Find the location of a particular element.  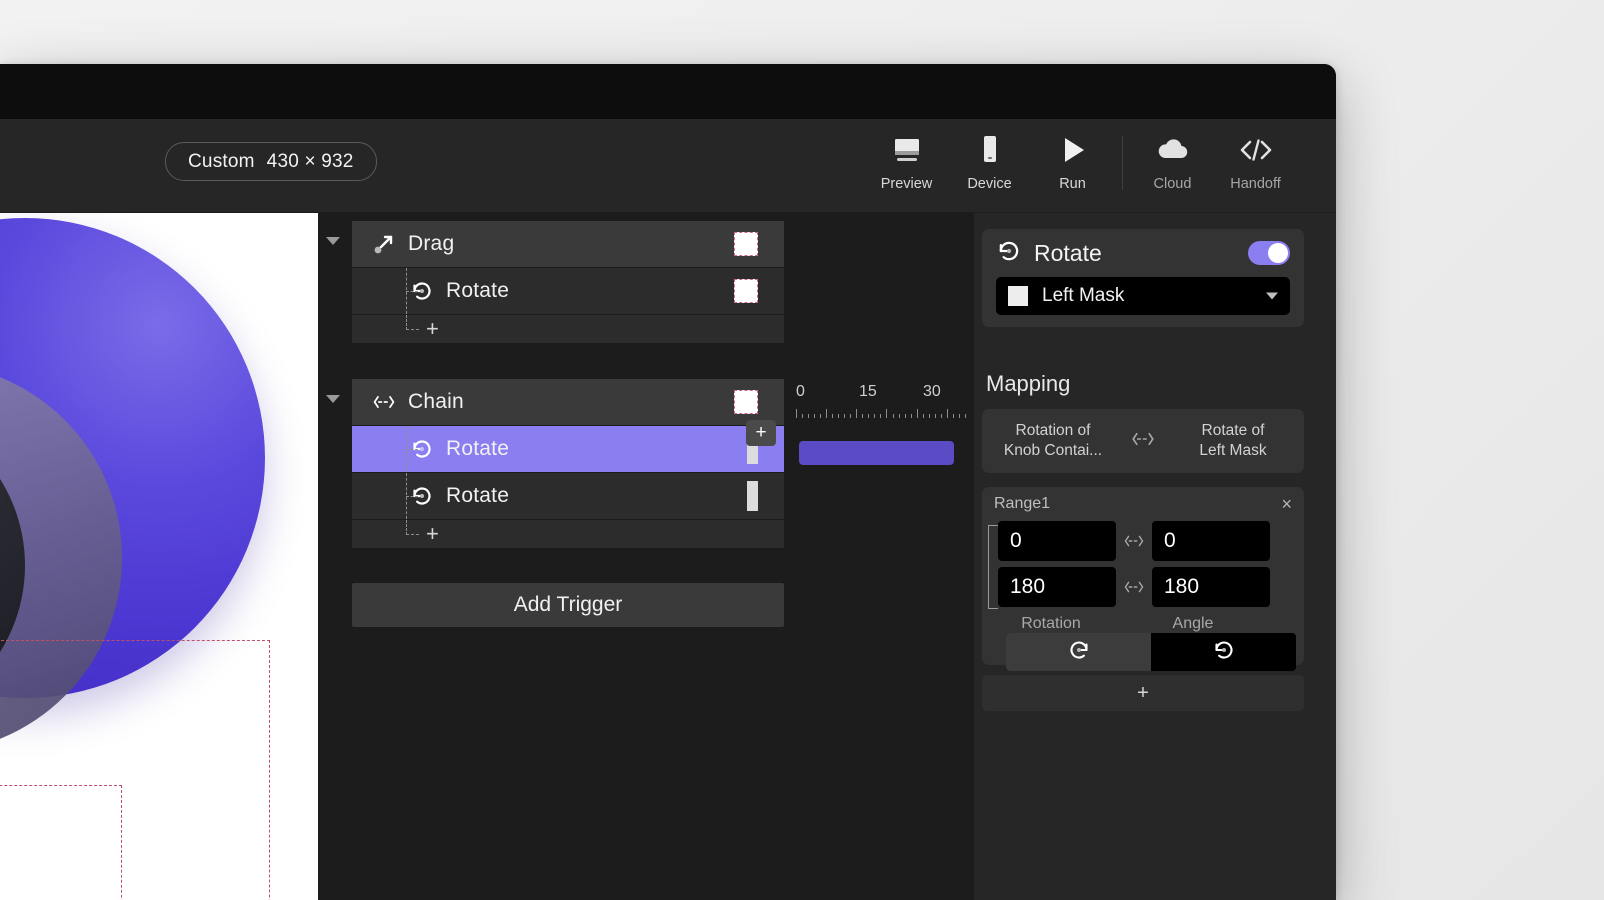

mapping-section-title: Mapping is located at coordinates (1028, 383).